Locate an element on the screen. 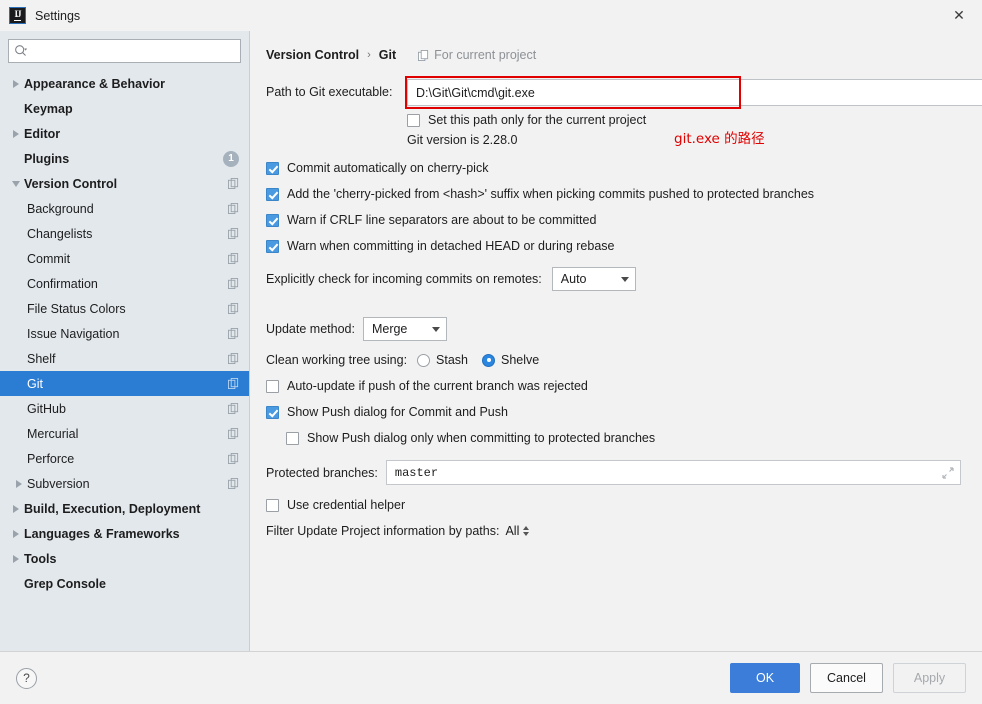 This screenshot has height=704, width=982. sidebar-item-github: GitHub is located at coordinates (124, 408).